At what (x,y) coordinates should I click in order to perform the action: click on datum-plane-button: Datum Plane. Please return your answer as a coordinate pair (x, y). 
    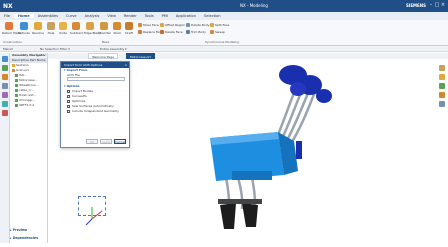
    Looking at the image, I should click on (11, 28).